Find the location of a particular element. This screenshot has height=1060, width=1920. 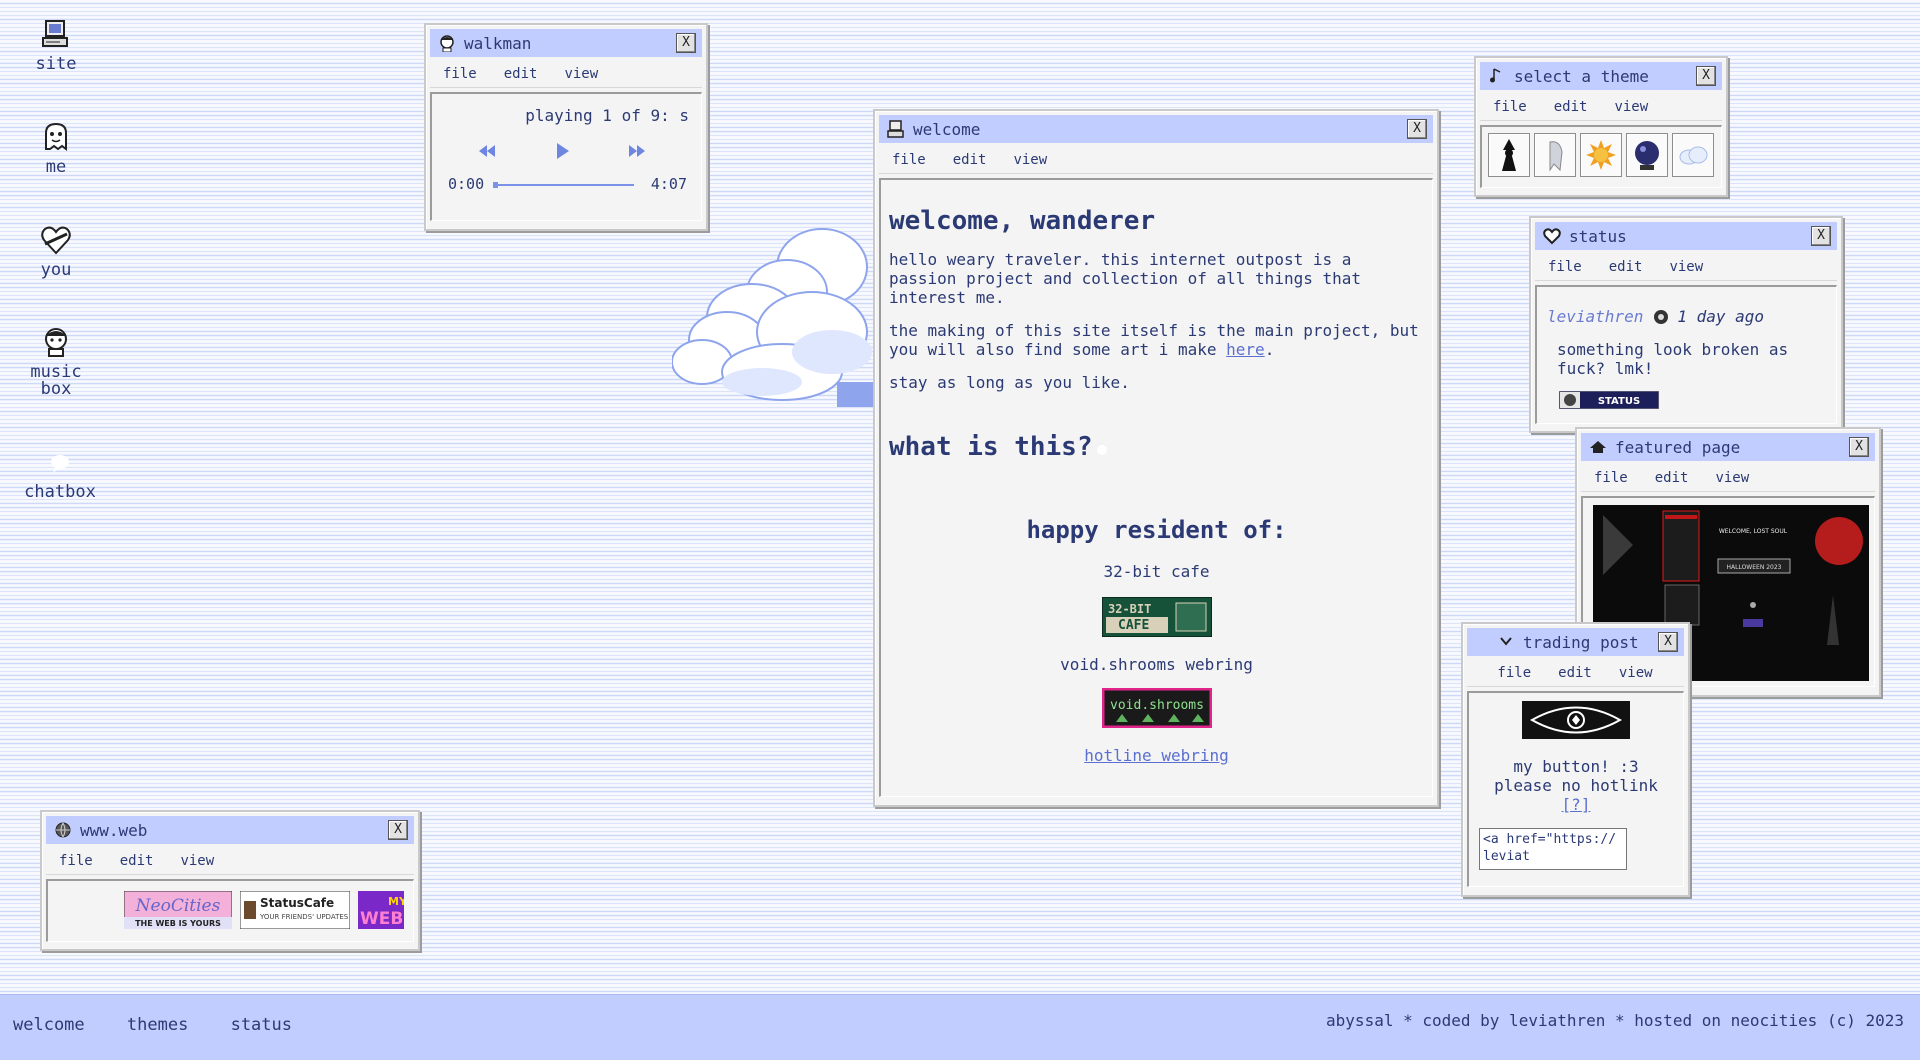

hotline-link-row: hotline webring is located at coordinates (1156, 755).